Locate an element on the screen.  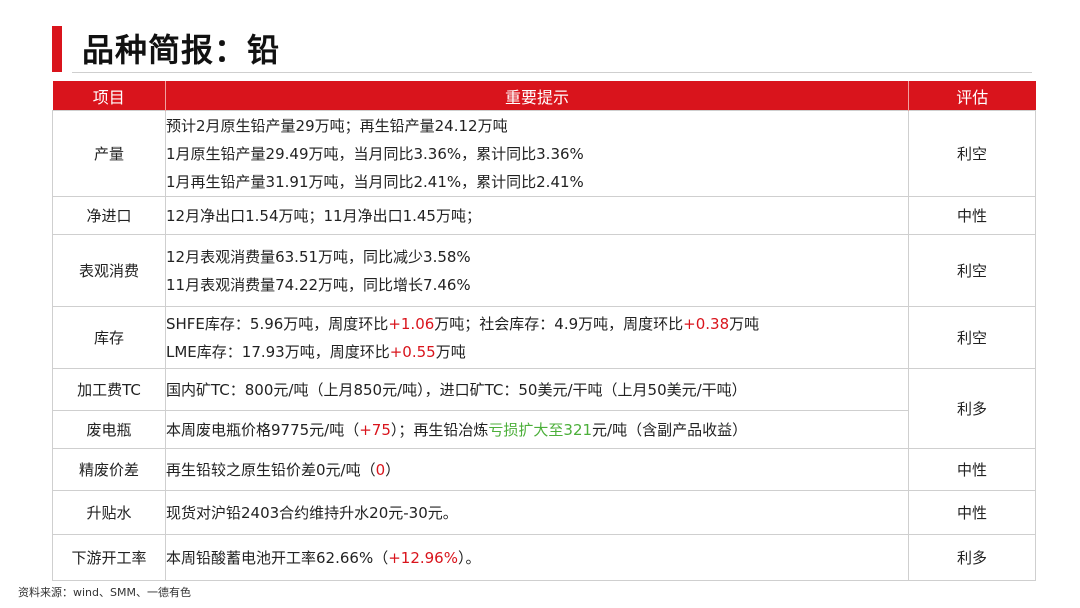
row-item-label: 库存 is located at coordinates (109, 337).